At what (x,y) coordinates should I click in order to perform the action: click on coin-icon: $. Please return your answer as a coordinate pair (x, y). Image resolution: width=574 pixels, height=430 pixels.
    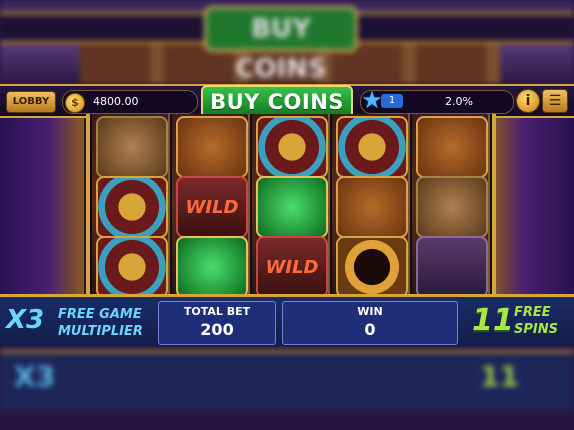
    Looking at the image, I should click on (75, 103).